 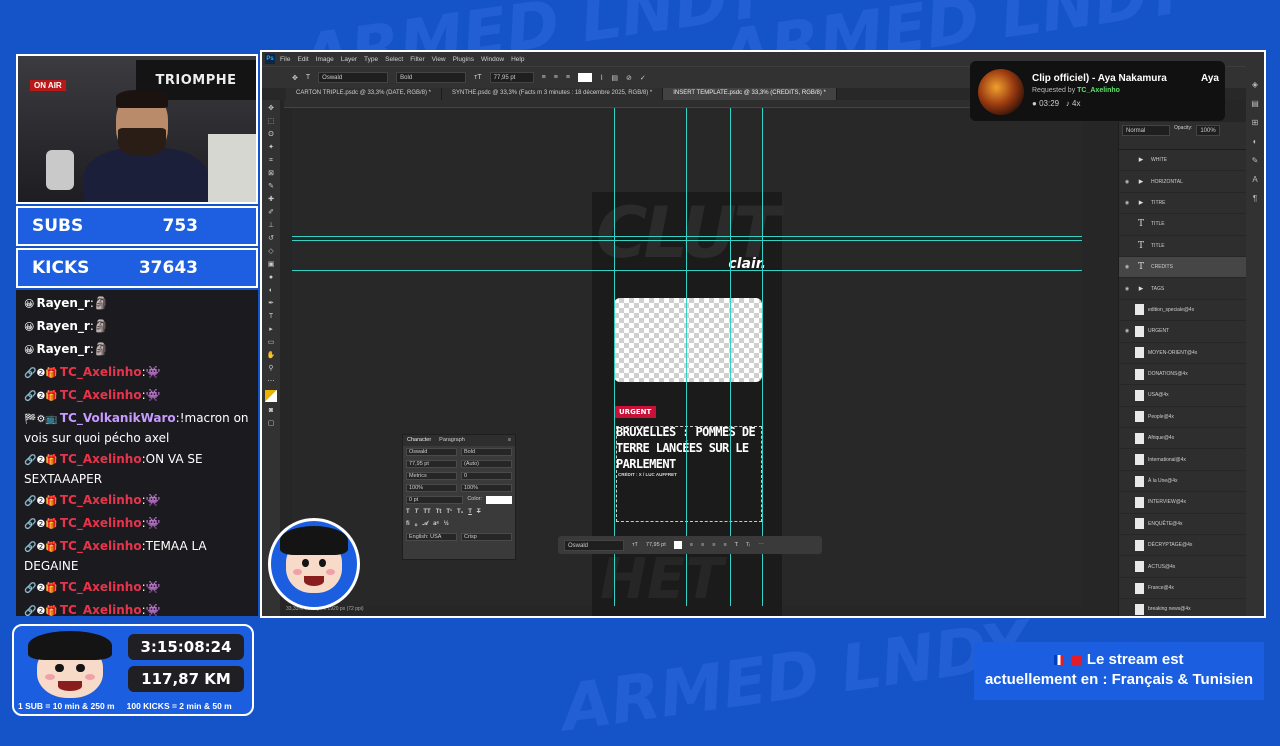 What do you see at coordinates (371, 59) in the screenshot?
I see `menu-item-type: Type` at bounding box center [371, 59].